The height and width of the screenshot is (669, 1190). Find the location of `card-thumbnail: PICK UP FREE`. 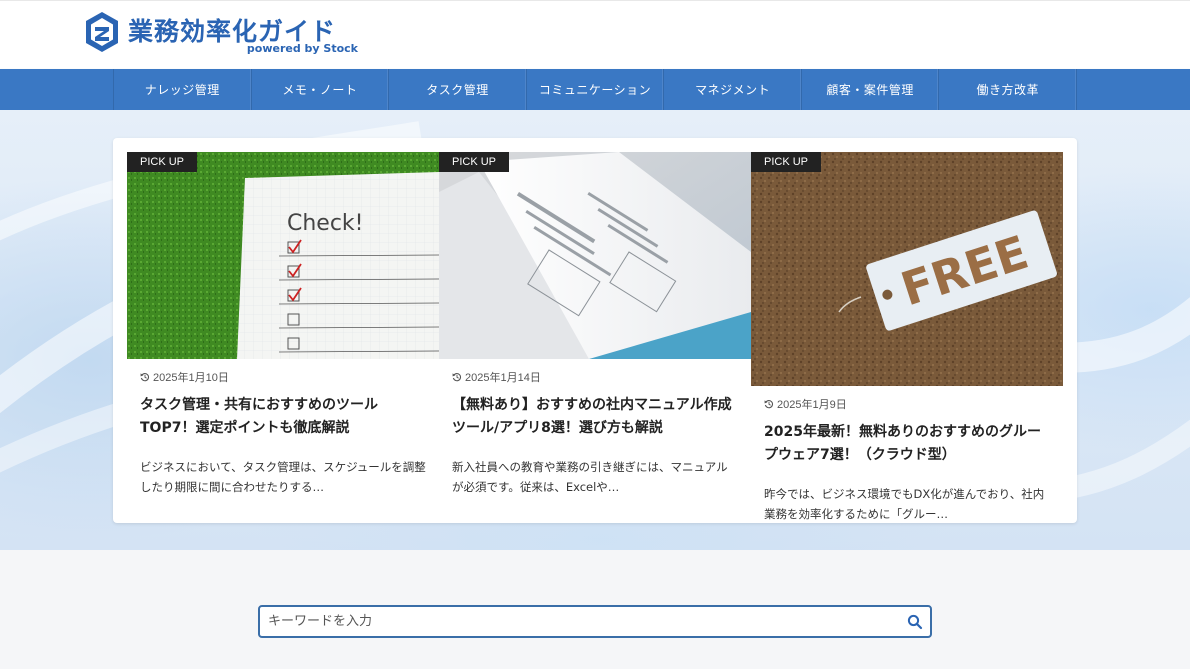

card-thumbnail: PICK UP FREE is located at coordinates (907, 269).